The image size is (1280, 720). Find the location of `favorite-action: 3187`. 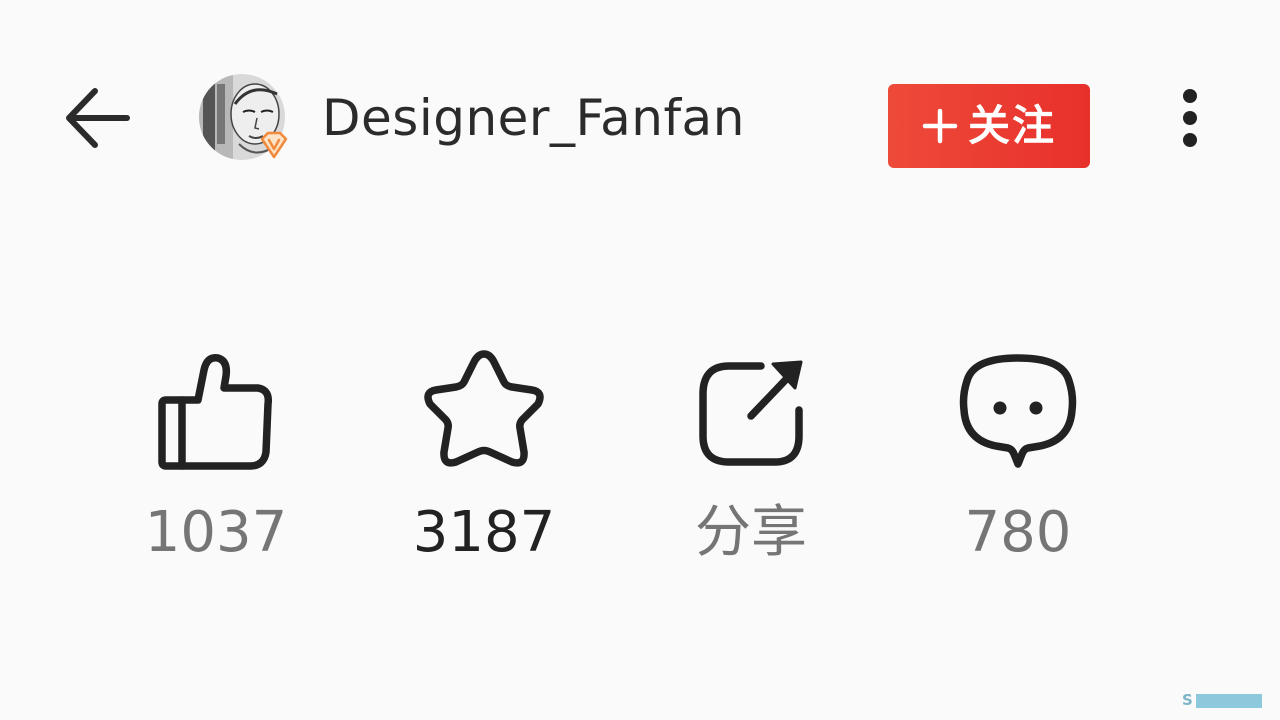

favorite-action: 3187 is located at coordinates (484, 455).